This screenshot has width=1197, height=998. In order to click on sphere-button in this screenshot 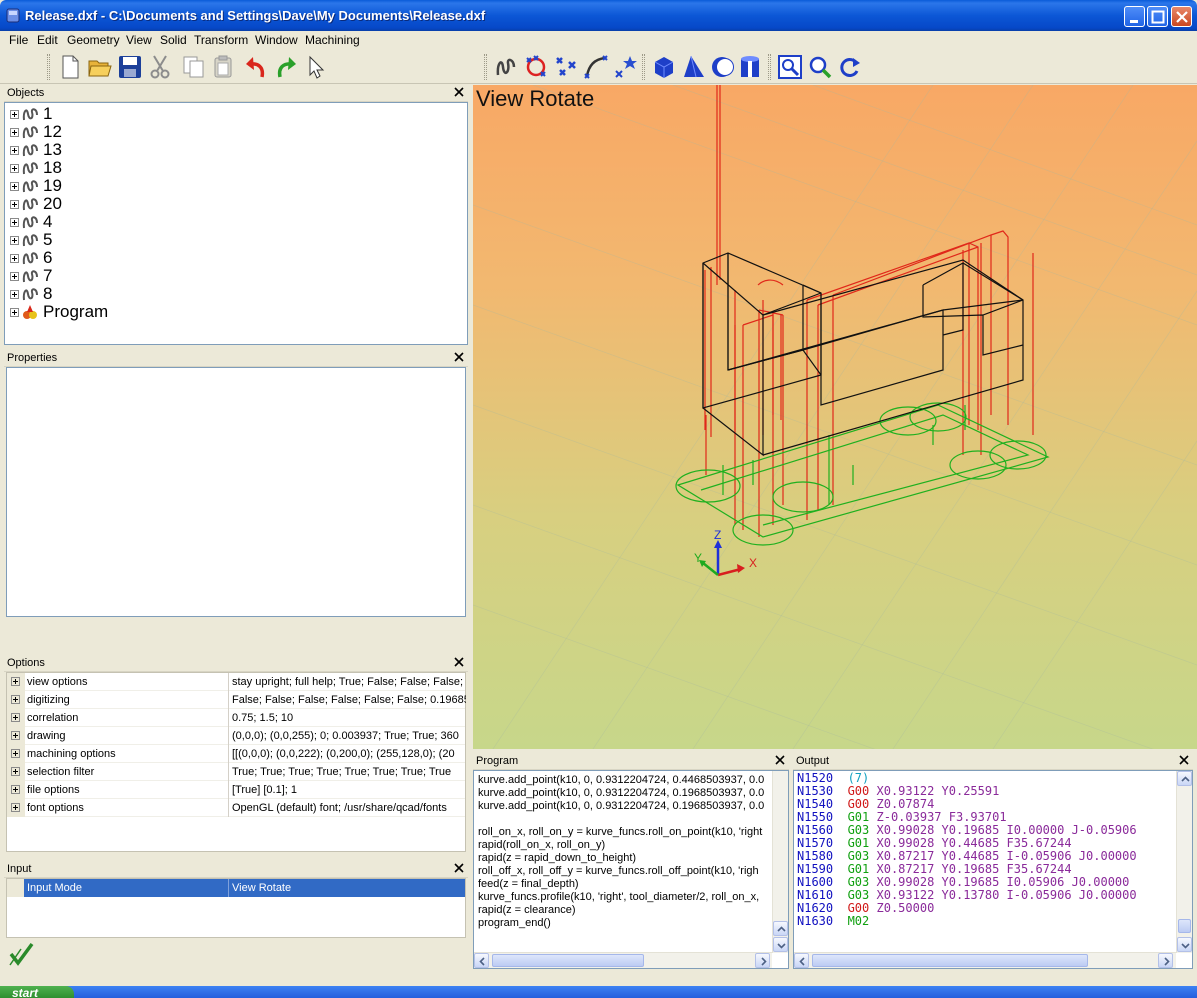, I will do `click(722, 67)`.